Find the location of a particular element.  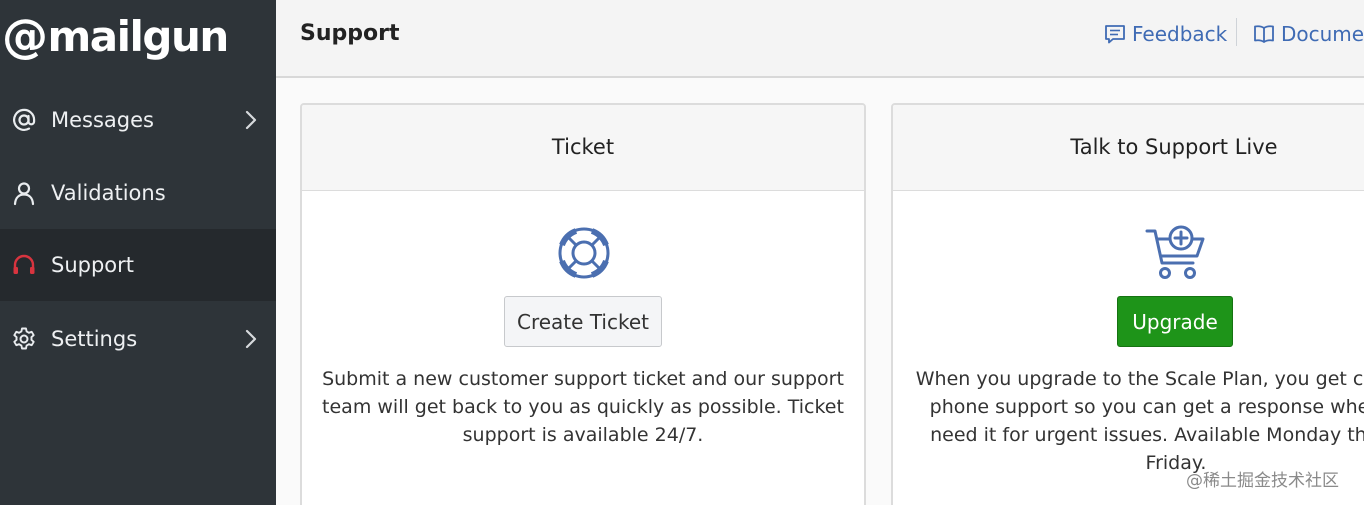

sidebar-item-messages: Messages is located at coordinates (138, 120).